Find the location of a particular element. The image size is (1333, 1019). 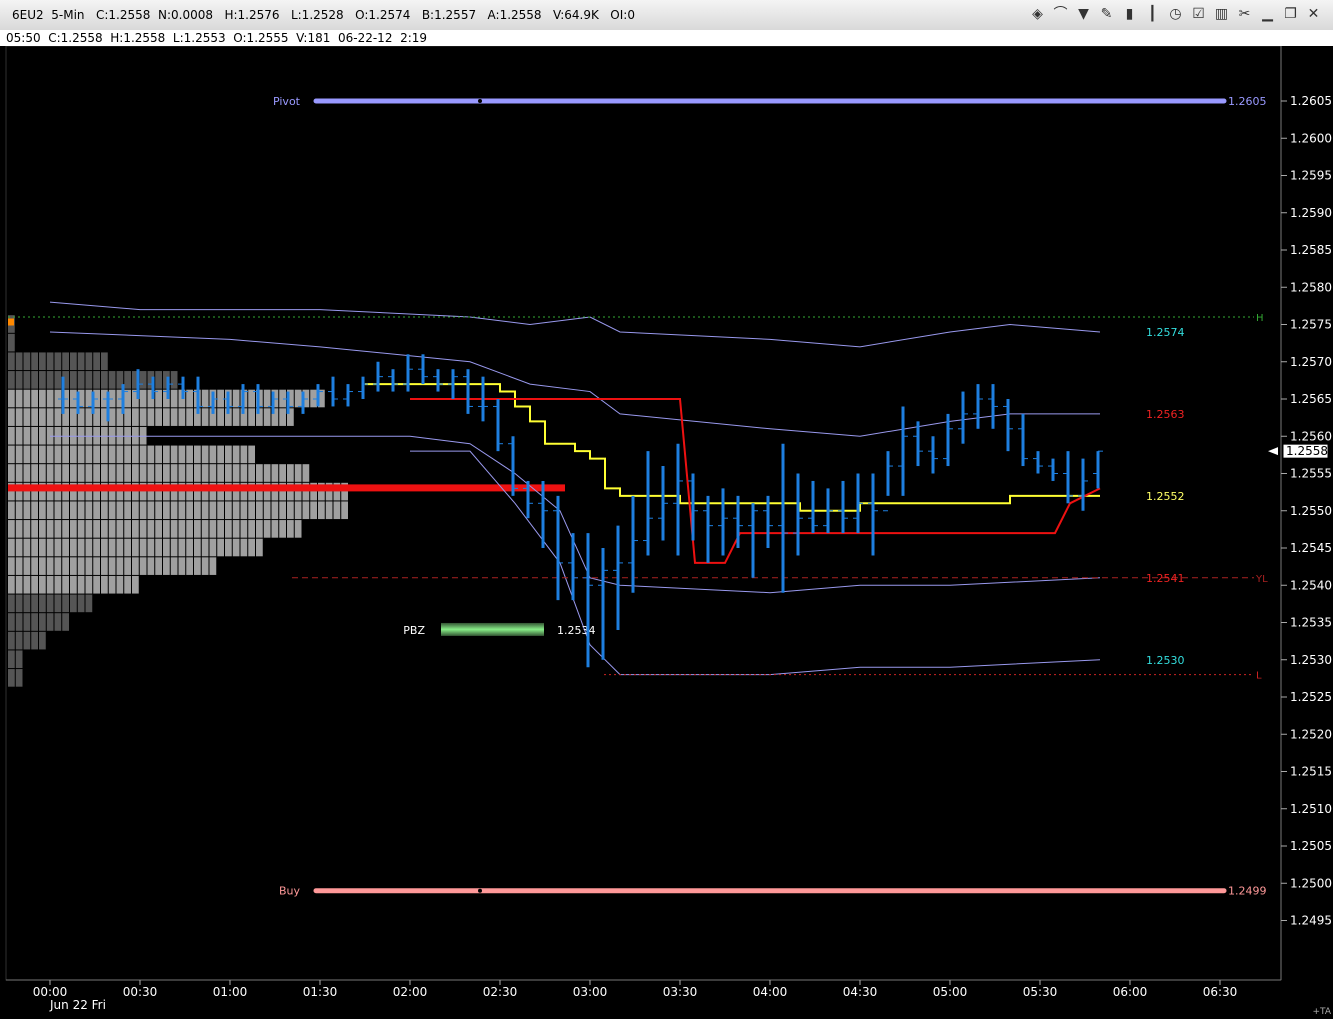

price-tick-label: 1.2495 is located at coordinates (1311, 921).